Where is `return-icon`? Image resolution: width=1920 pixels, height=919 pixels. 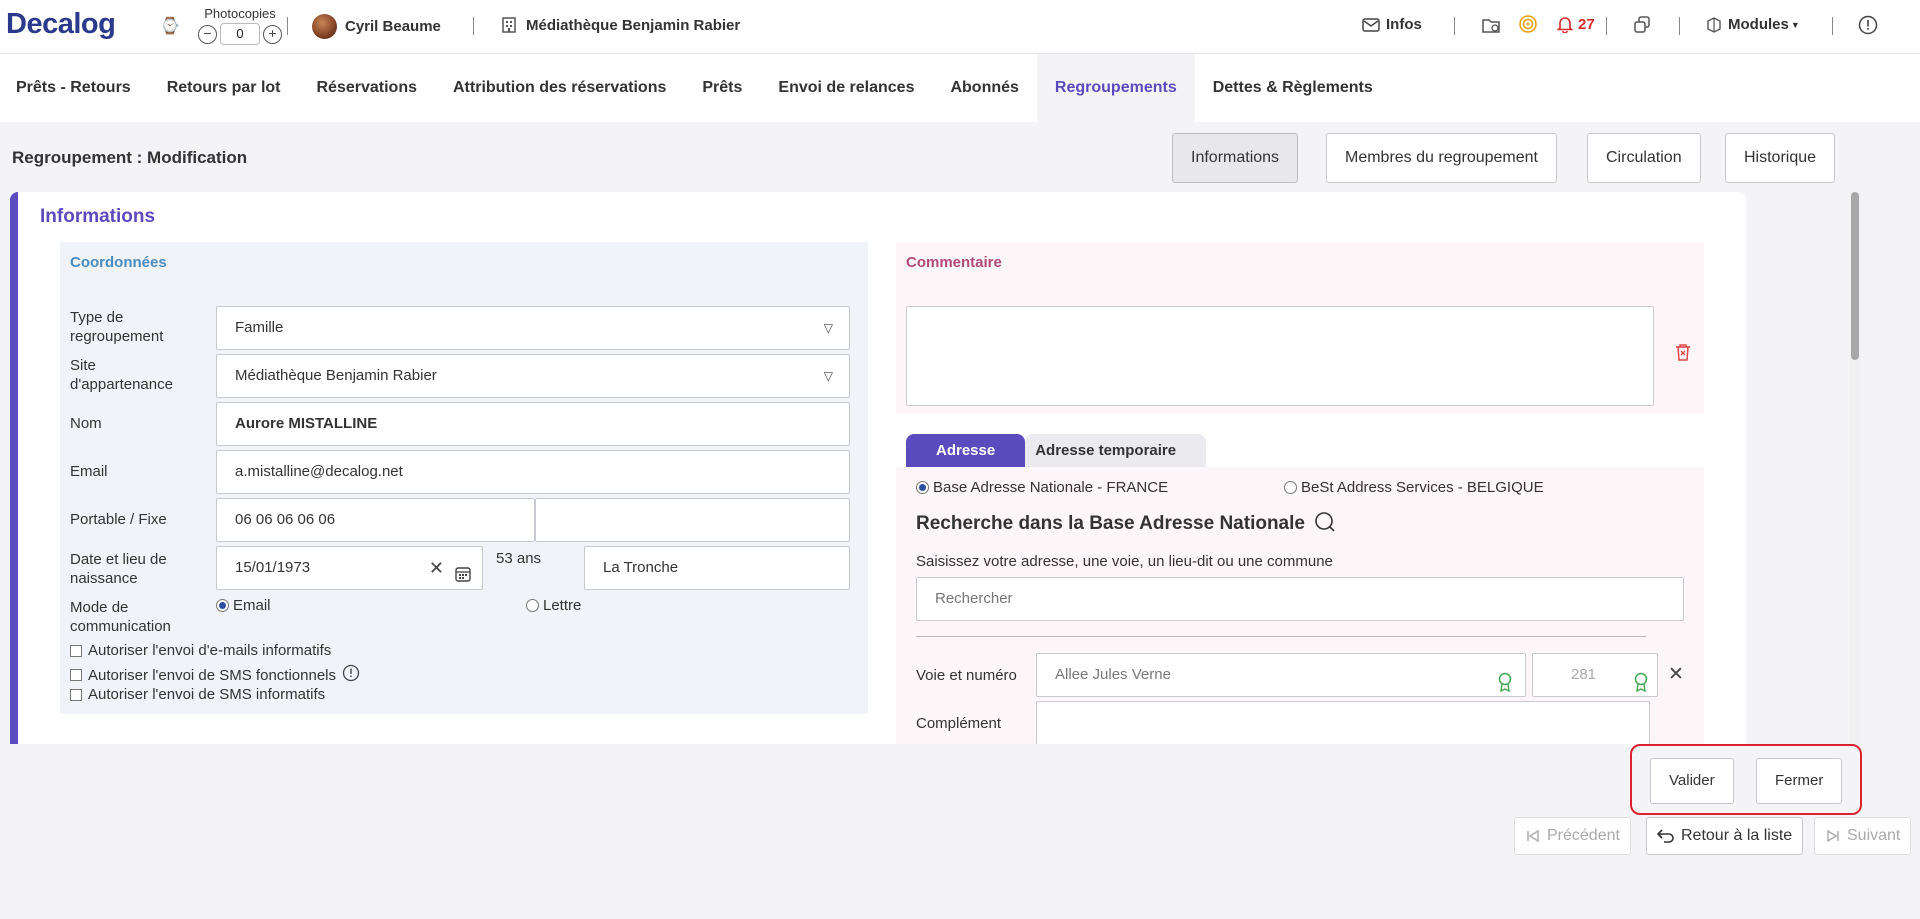
return-icon is located at coordinates (1665, 836).